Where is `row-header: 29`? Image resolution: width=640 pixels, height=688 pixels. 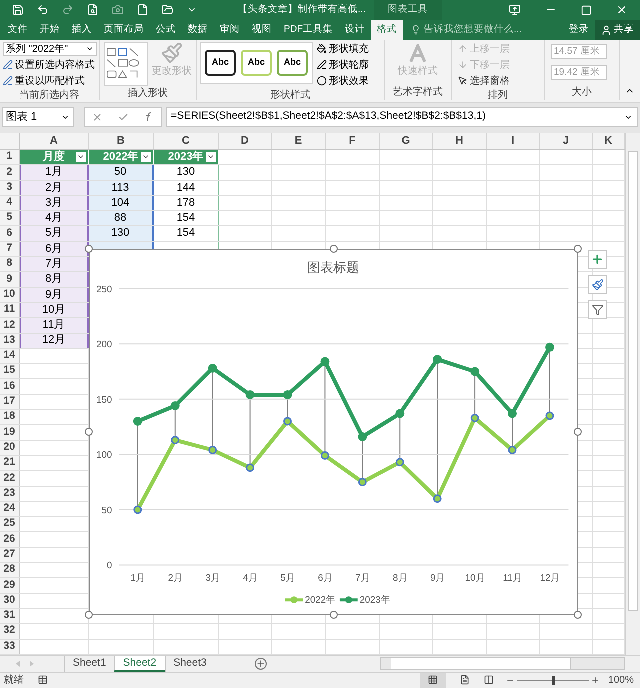 row-header: 29 is located at coordinates (10, 585).